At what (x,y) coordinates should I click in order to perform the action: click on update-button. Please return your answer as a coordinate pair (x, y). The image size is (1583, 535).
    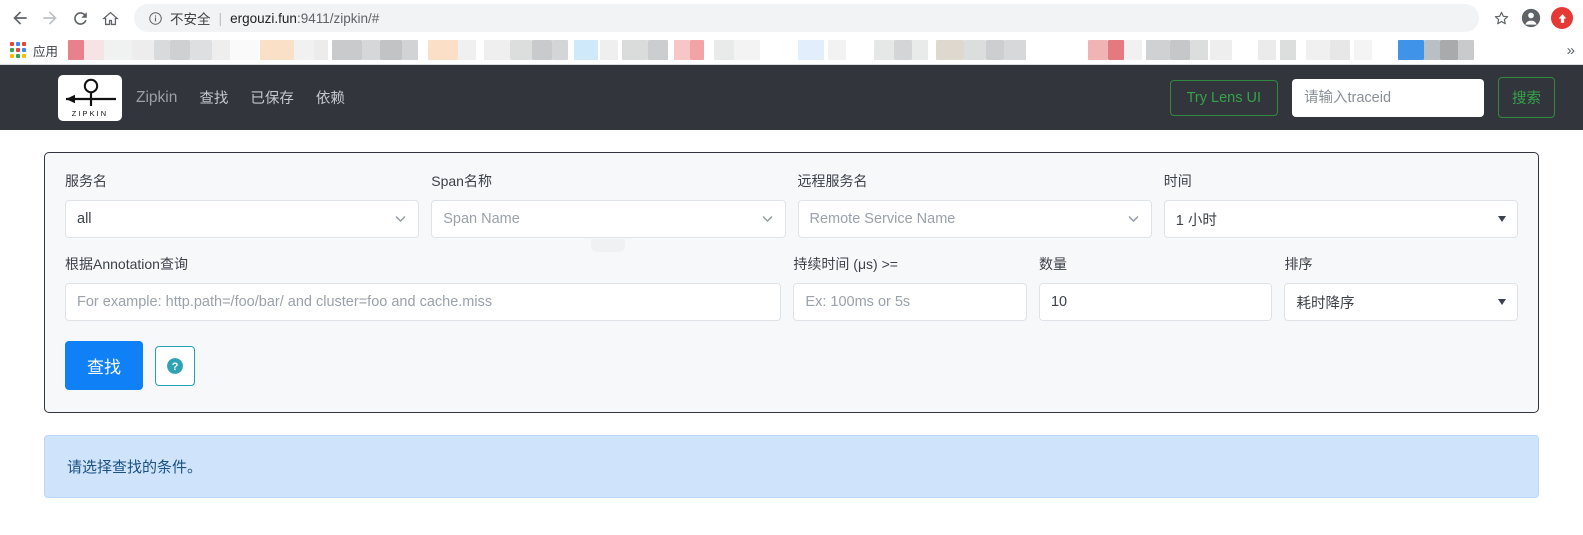
    Looking at the image, I should click on (1562, 18).